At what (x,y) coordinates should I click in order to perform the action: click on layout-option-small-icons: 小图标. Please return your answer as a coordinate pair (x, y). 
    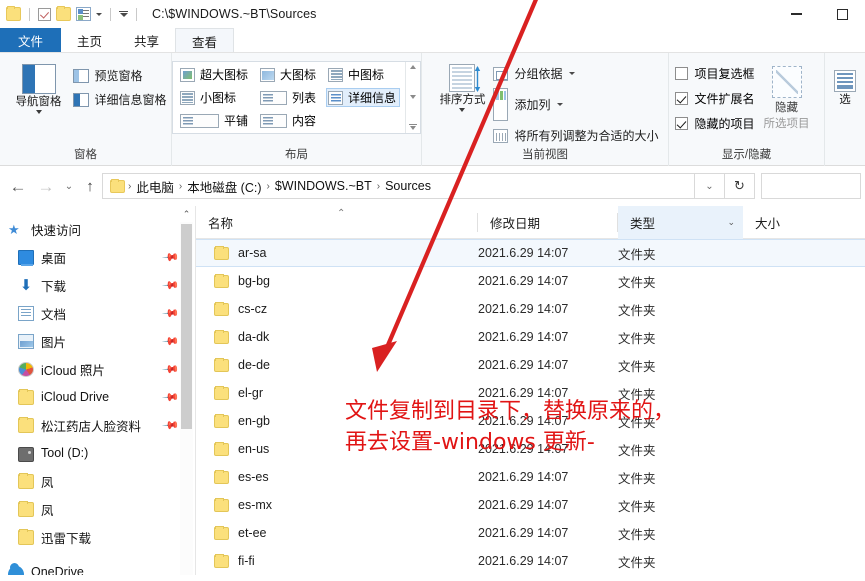
    Looking at the image, I should click on (215, 97).